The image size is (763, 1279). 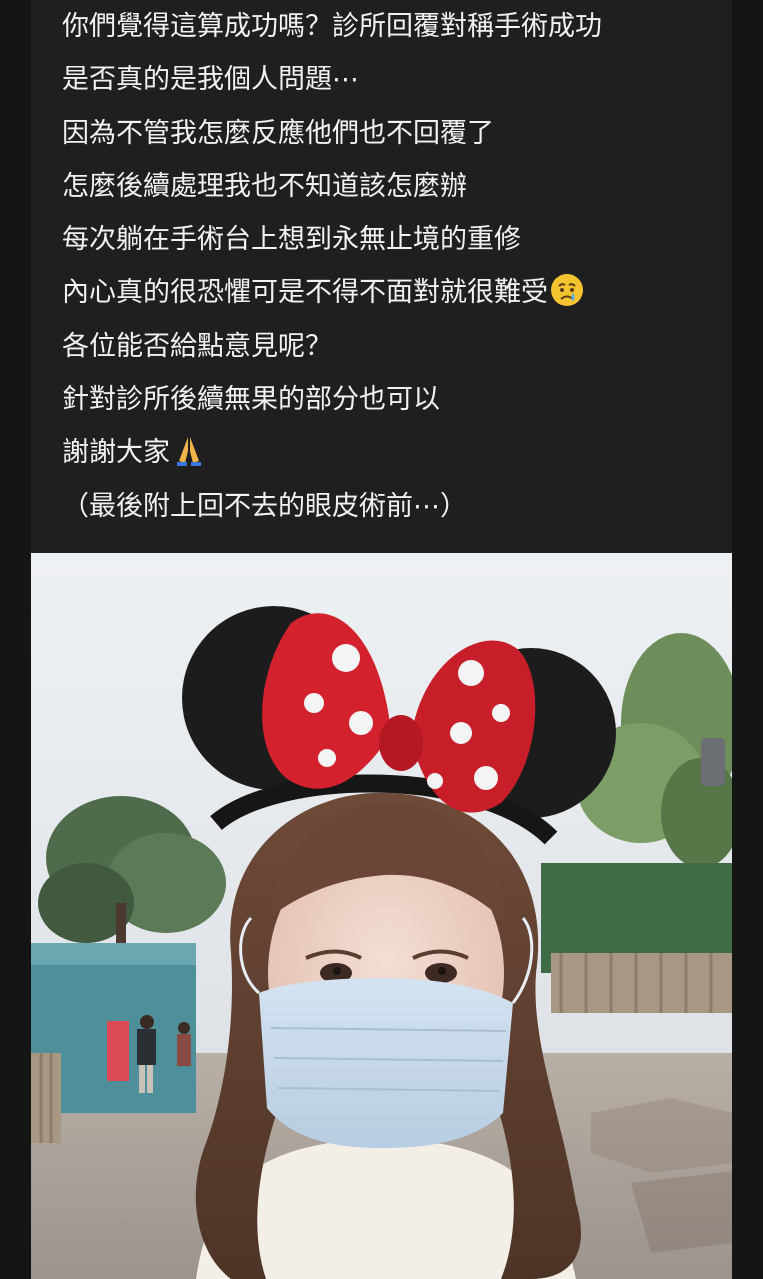 I want to click on post-line-3: 因為不管我怎麼反應他們也不回覆了, so click(x=278, y=133).